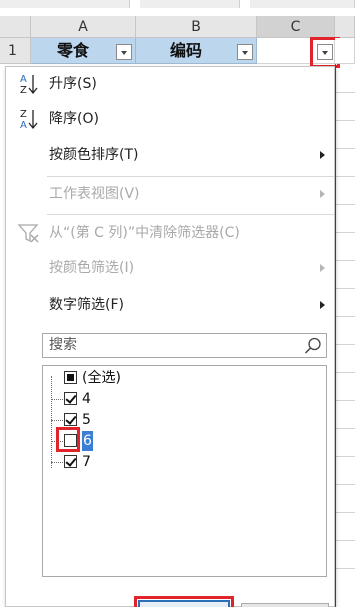 Image resolution: width=355 pixels, height=607 pixels. I want to click on menu-item-label: 按颜色排序(T), so click(94, 155).